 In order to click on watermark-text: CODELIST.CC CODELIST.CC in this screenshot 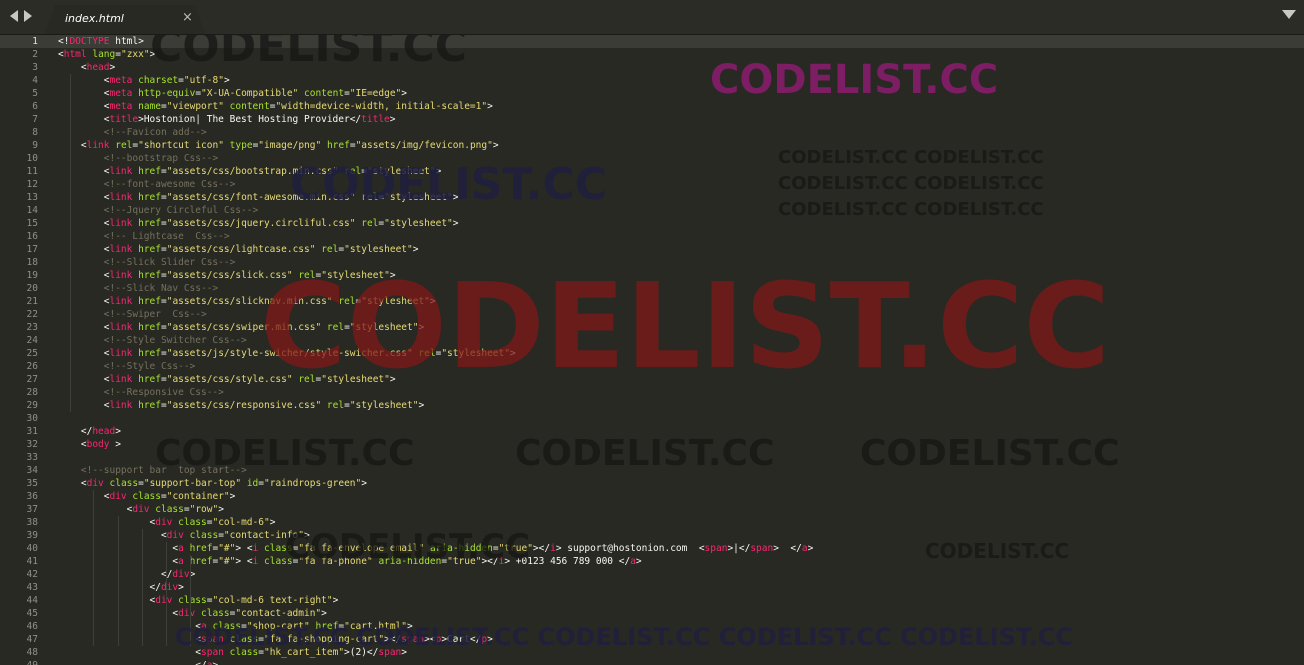, I will do `click(911, 183)`.